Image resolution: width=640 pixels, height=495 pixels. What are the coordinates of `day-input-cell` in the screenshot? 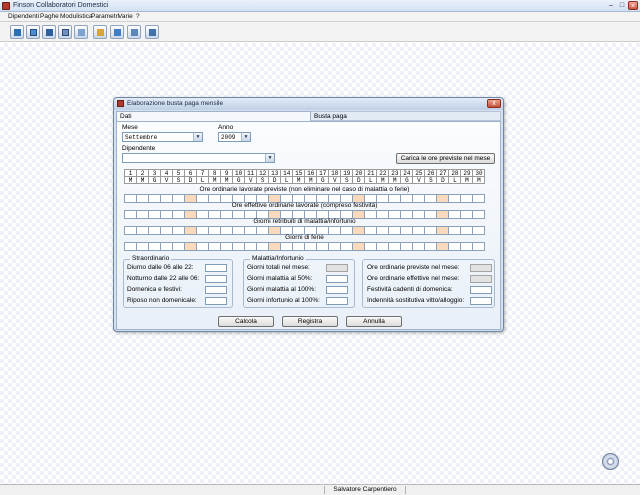 It's located at (479, 246).